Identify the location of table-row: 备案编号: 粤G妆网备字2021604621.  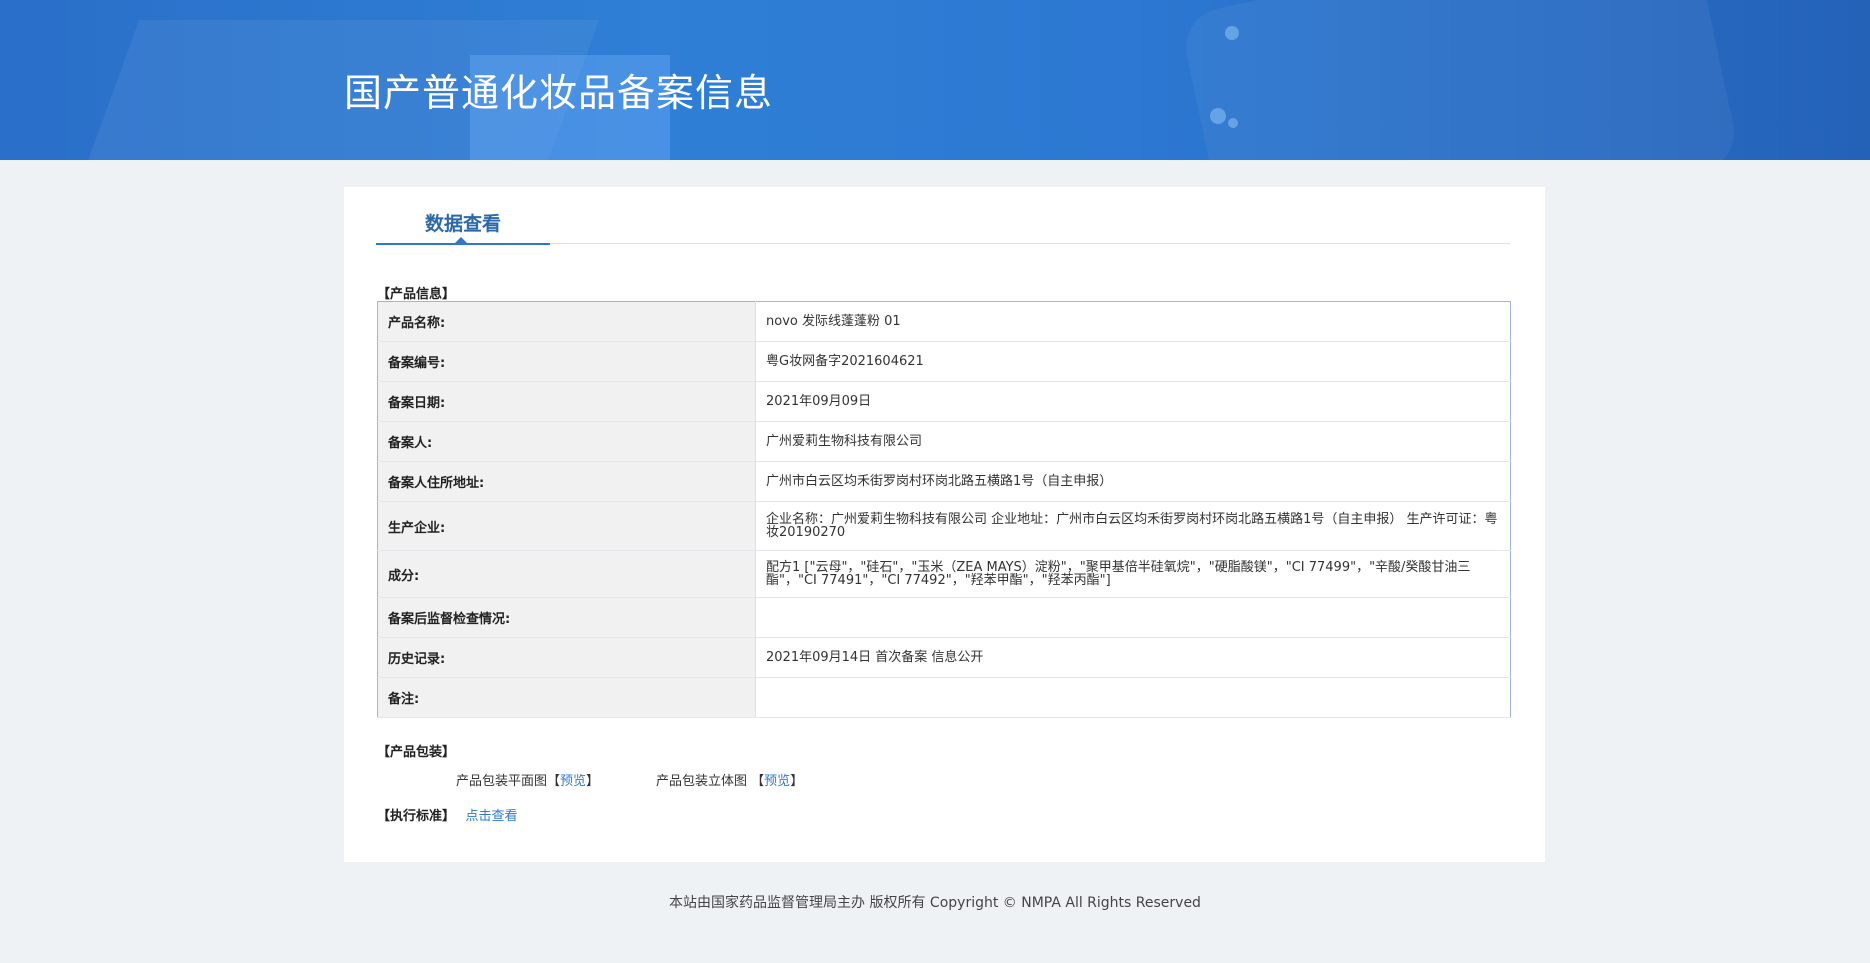
(944, 361).